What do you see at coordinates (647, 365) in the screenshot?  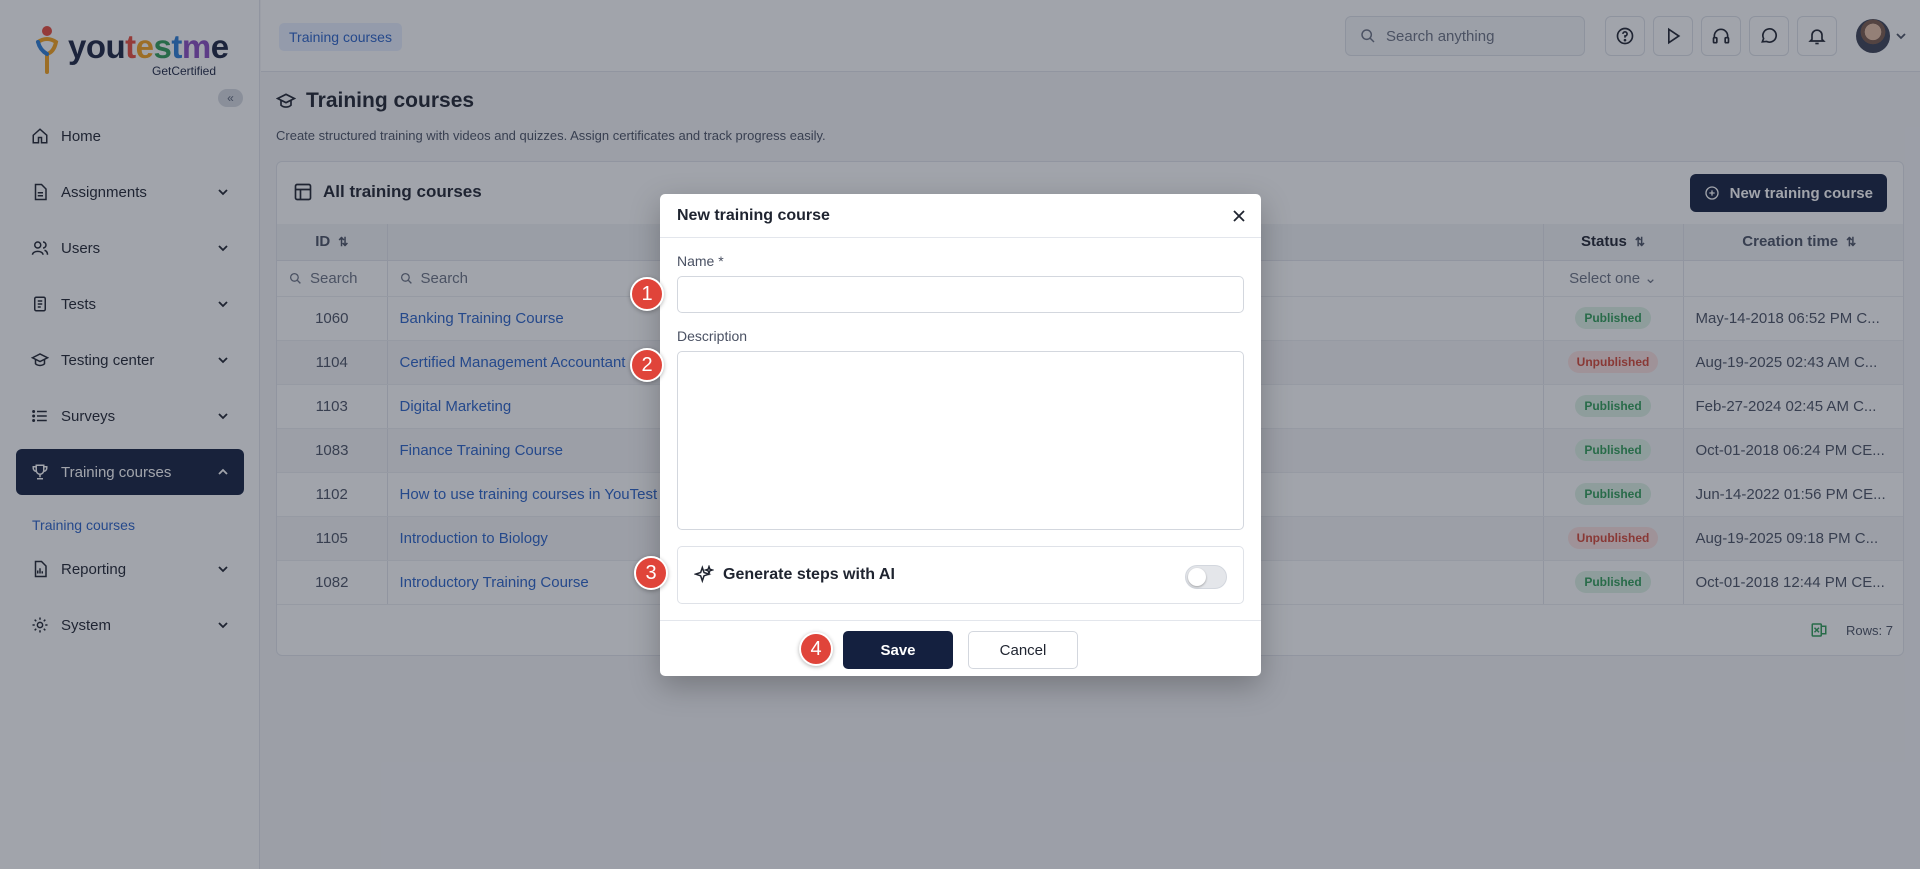 I see `step-marker-2: 2` at bounding box center [647, 365].